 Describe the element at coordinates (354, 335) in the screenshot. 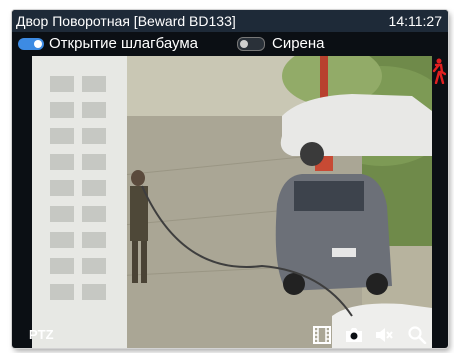

I see `camera-icon` at that location.